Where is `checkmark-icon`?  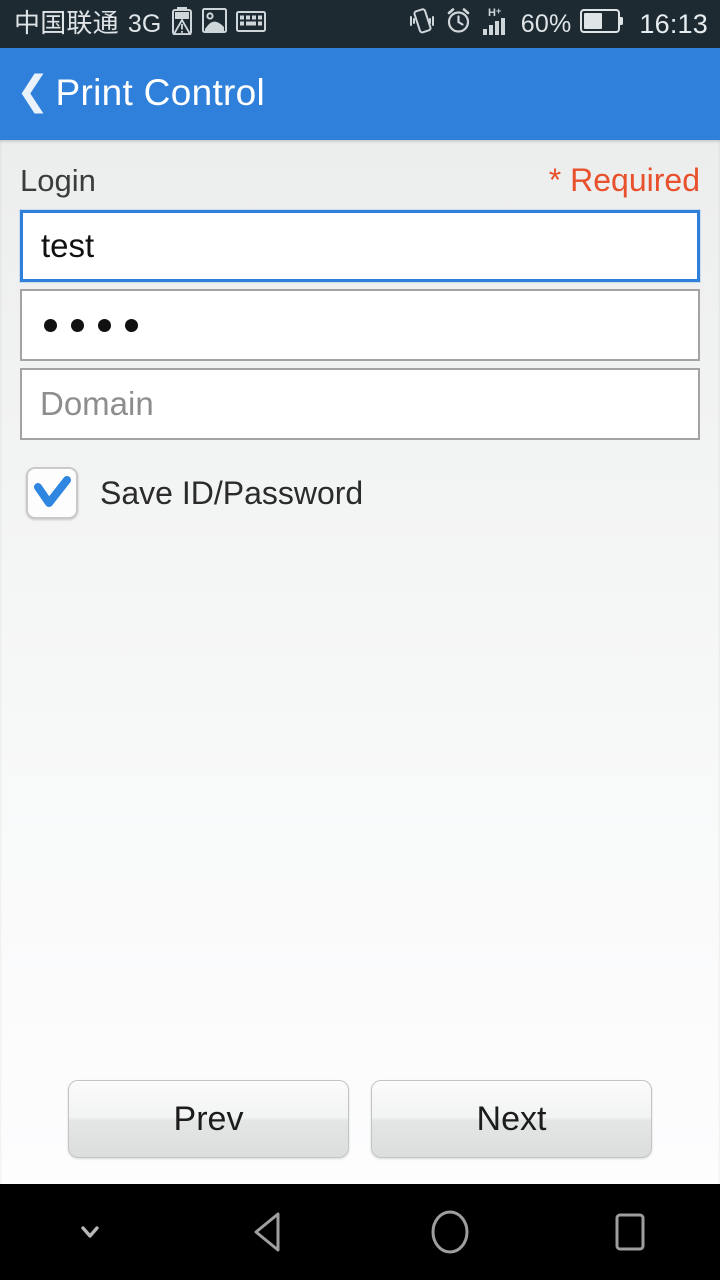
checkmark-icon is located at coordinates (52, 491).